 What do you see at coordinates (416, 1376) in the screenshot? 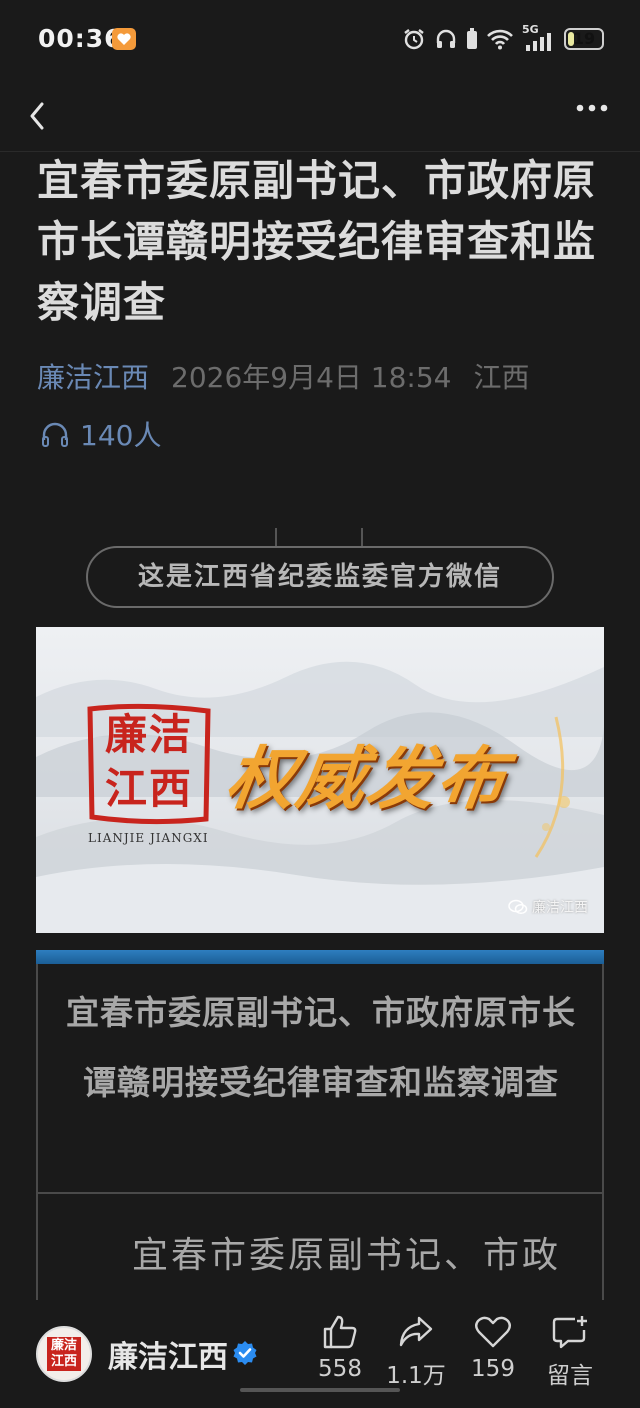
I see `share-count: 1.1万` at bounding box center [416, 1376].